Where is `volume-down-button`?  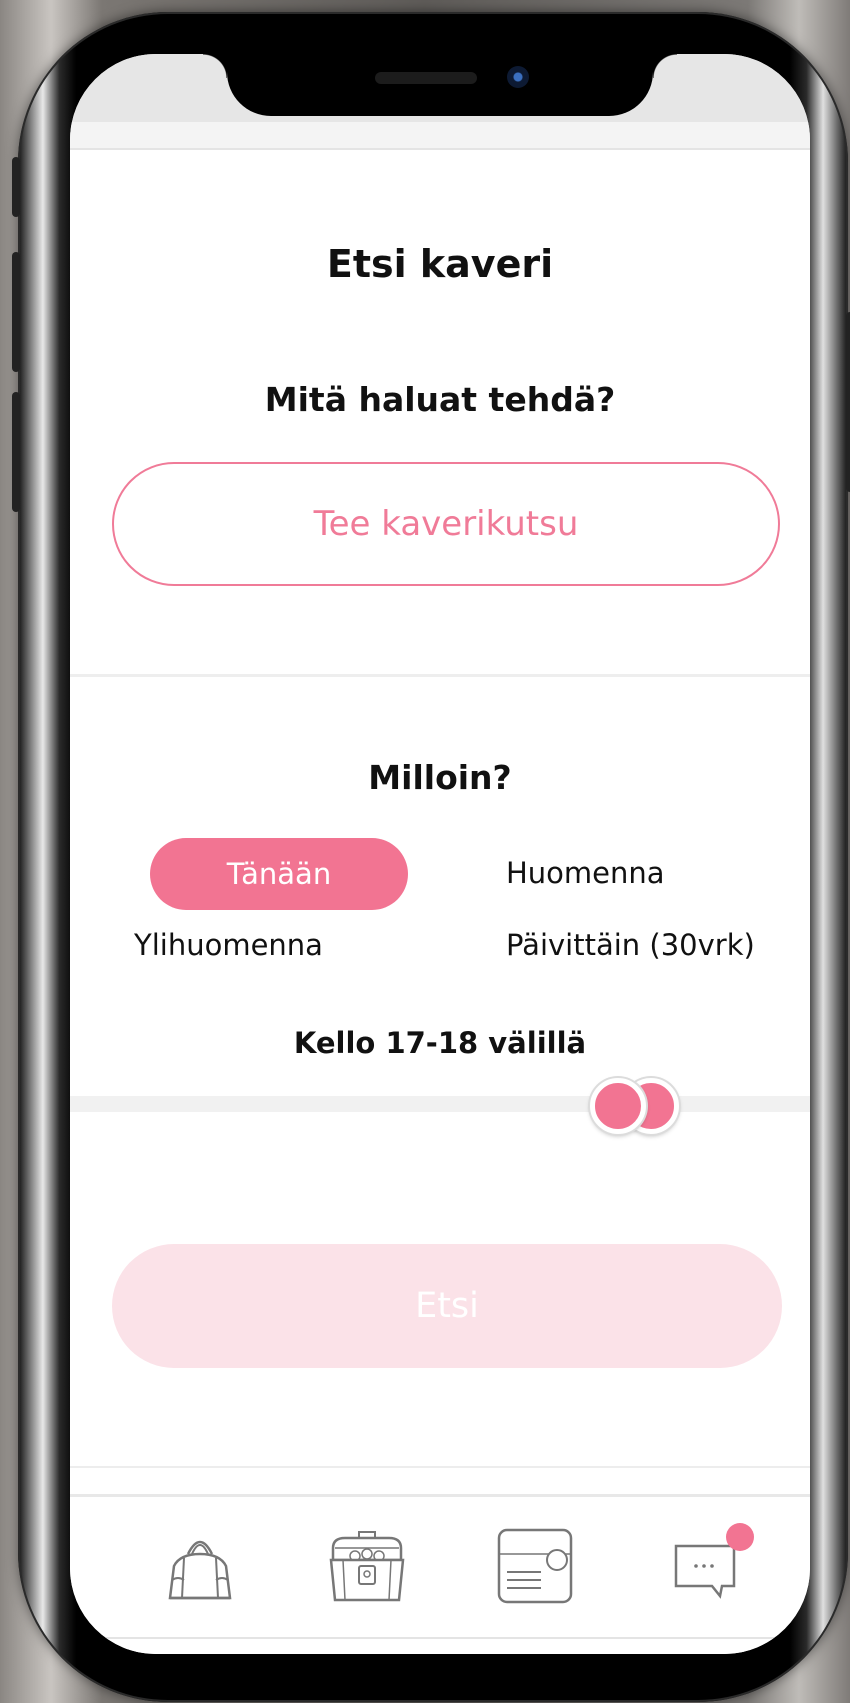 volume-down-button is located at coordinates (16, 452).